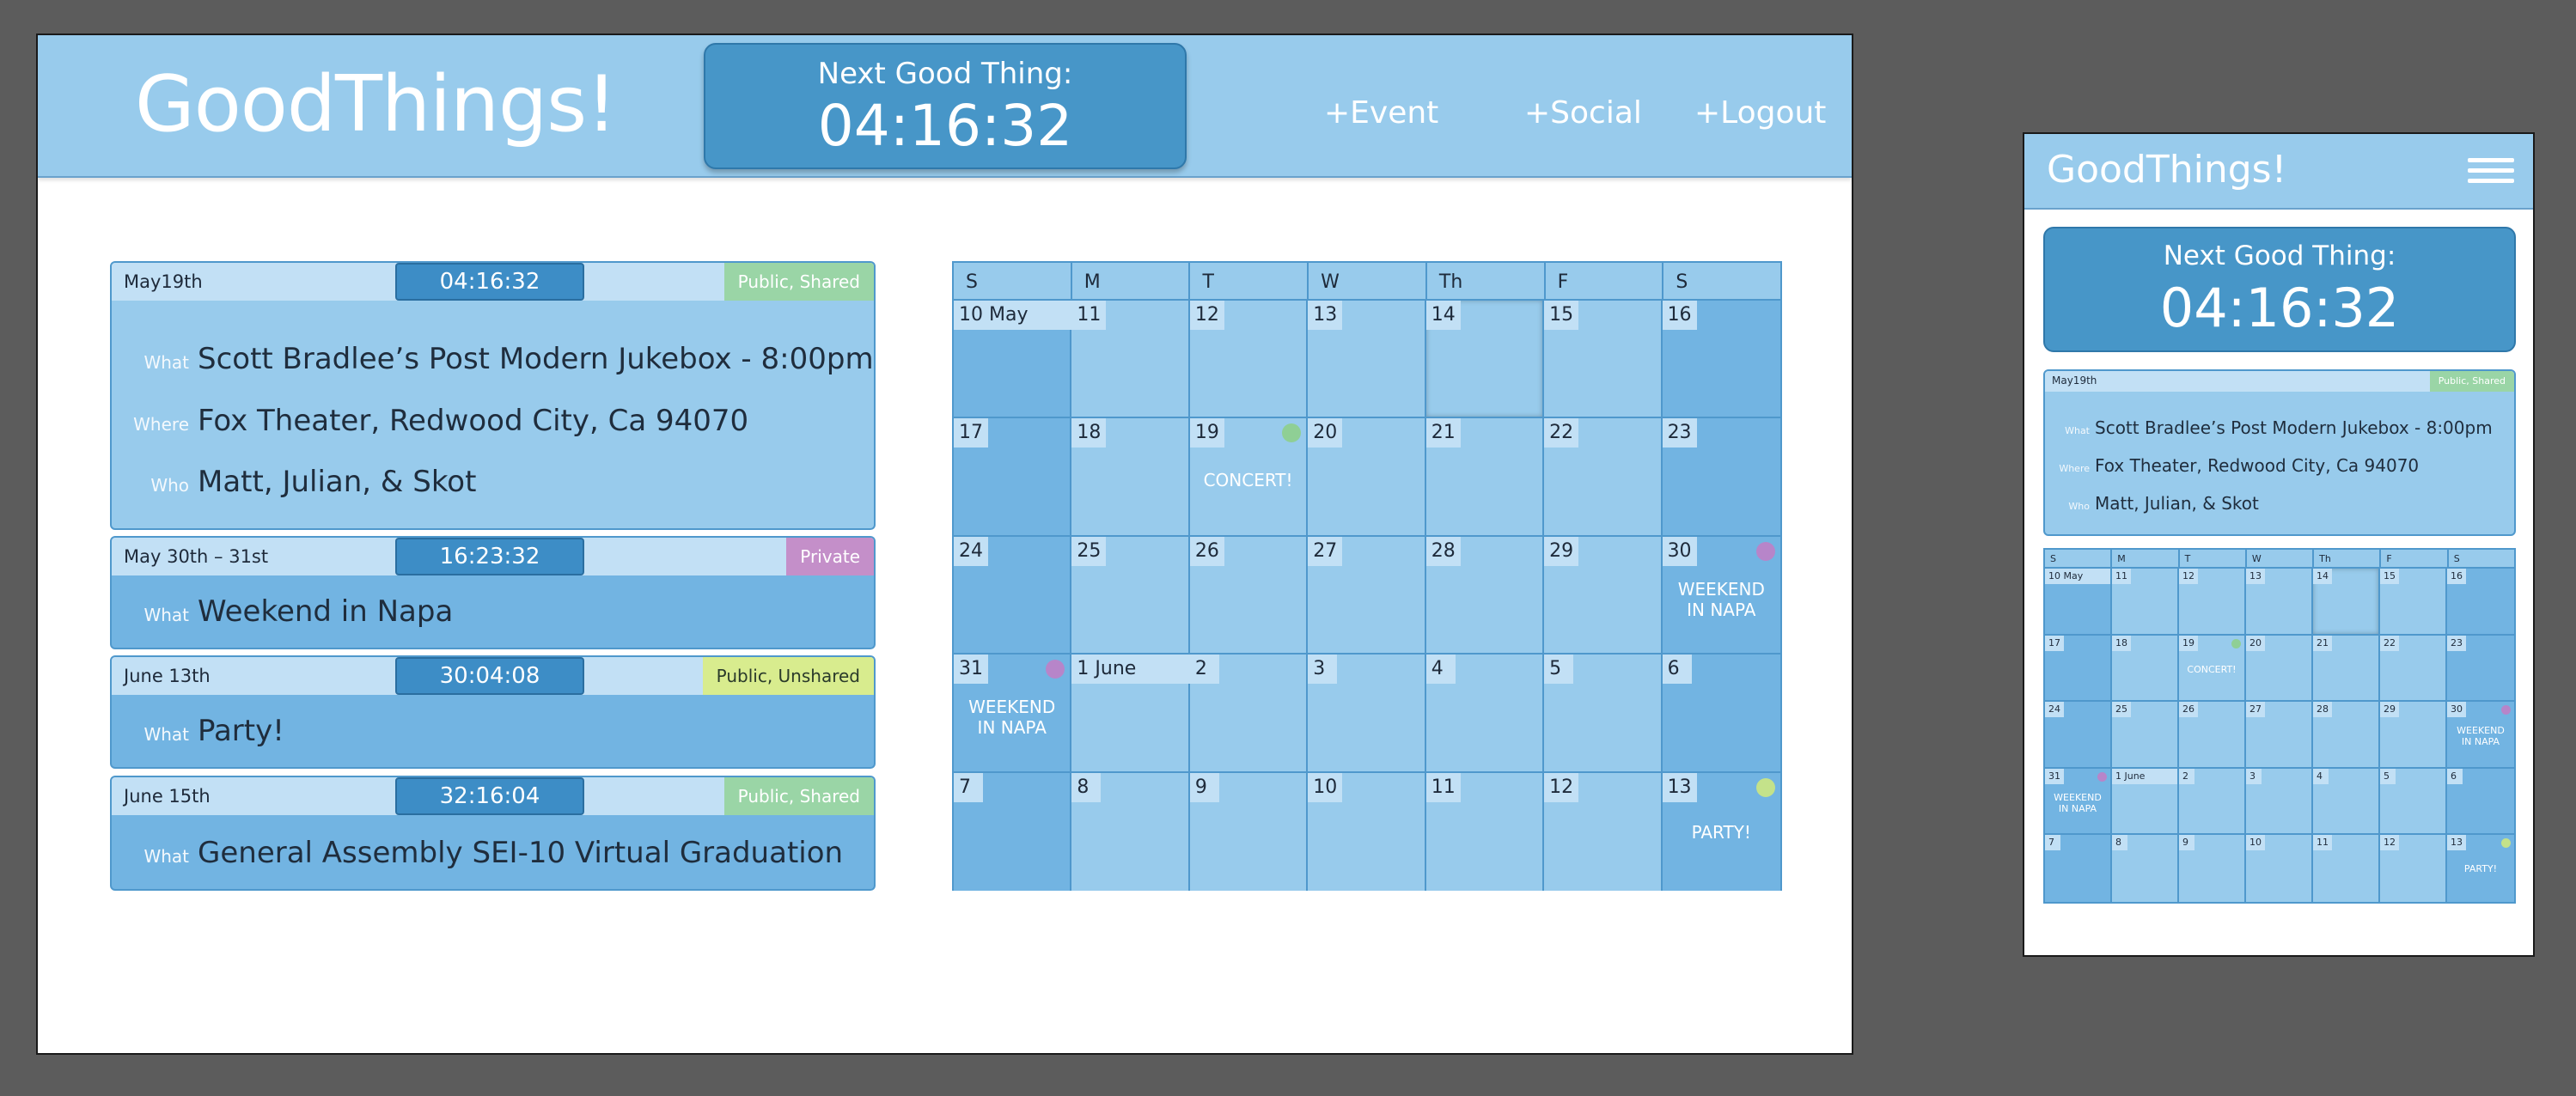 This screenshot has height=1096, width=2576. What do you see at coordinates (2255, 843) in the screenshot?
I see `day-number: 10` at bounding box center [2255, 843].